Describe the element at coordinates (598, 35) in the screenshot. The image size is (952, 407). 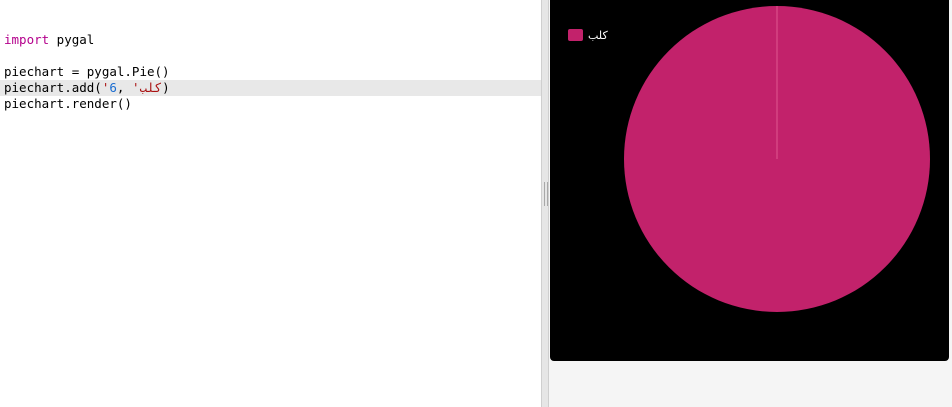
I see `legend-label: كلب` at that location.